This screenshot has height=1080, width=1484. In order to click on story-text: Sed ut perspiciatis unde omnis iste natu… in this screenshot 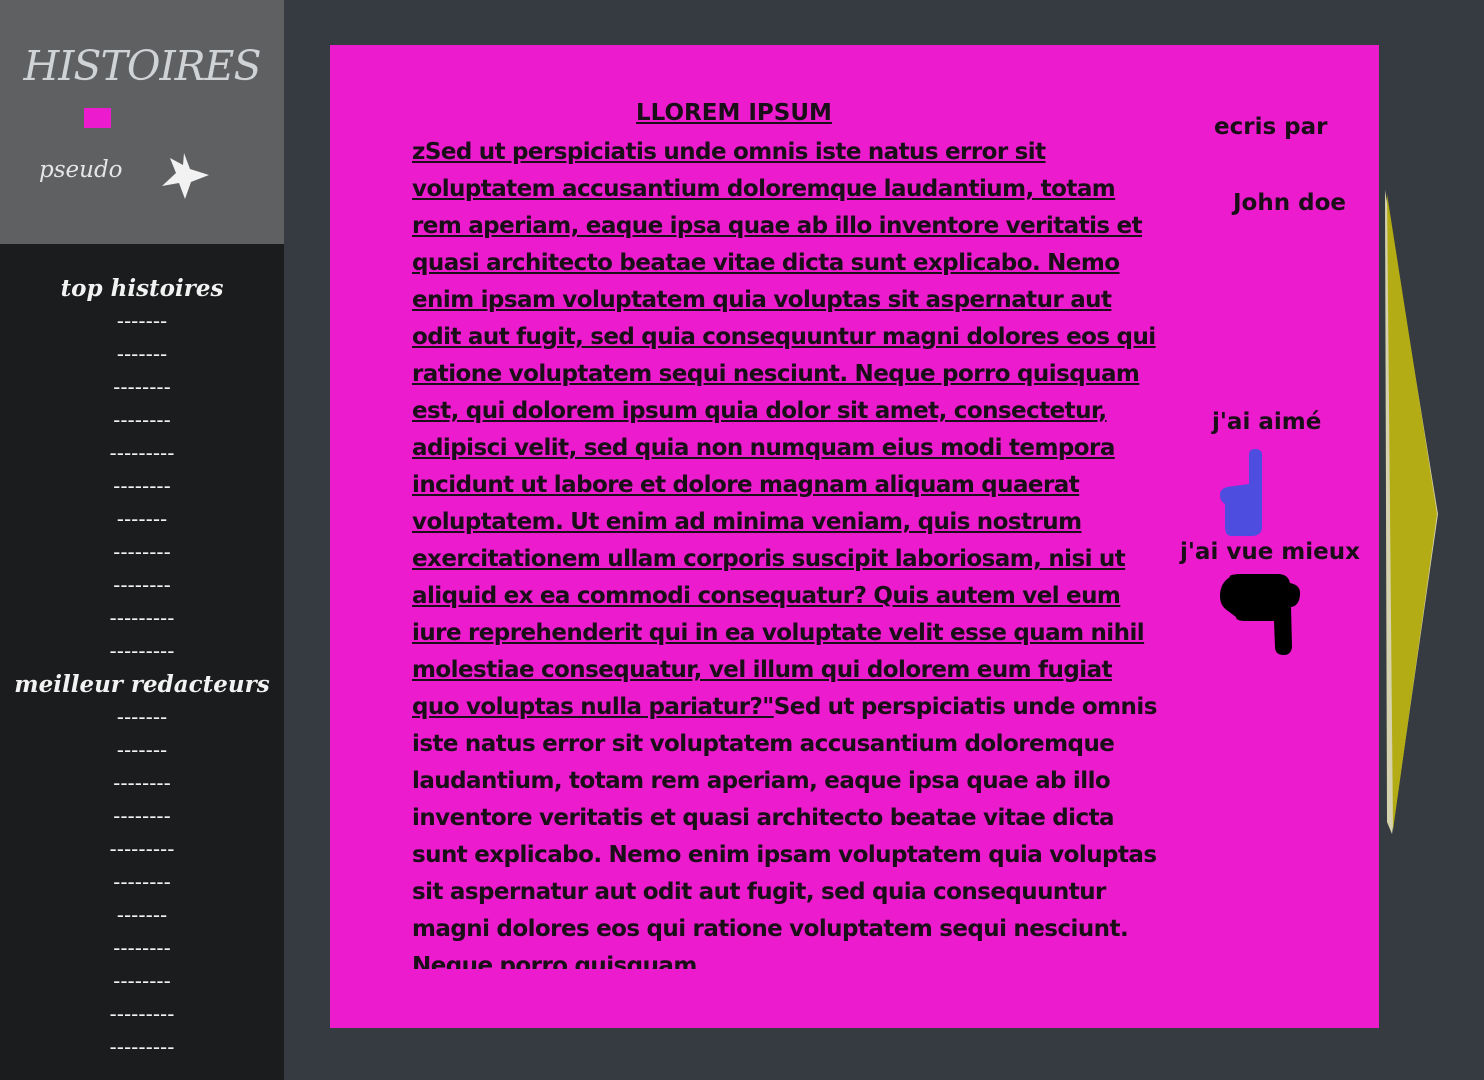, I will do `click(784, 831)`.